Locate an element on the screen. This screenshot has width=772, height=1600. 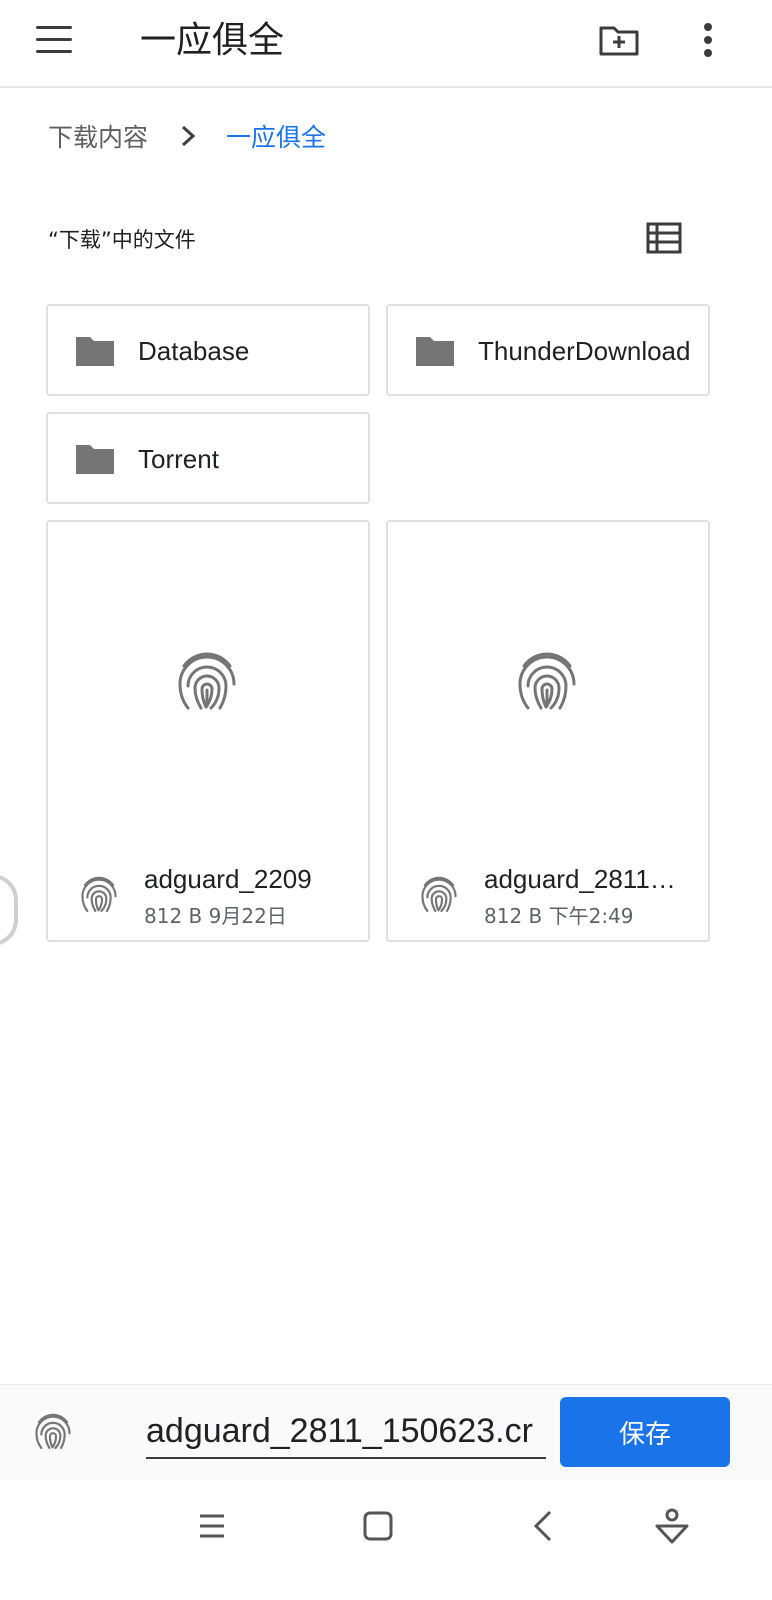
more-vert-icon is located at coordinates (708, 41).